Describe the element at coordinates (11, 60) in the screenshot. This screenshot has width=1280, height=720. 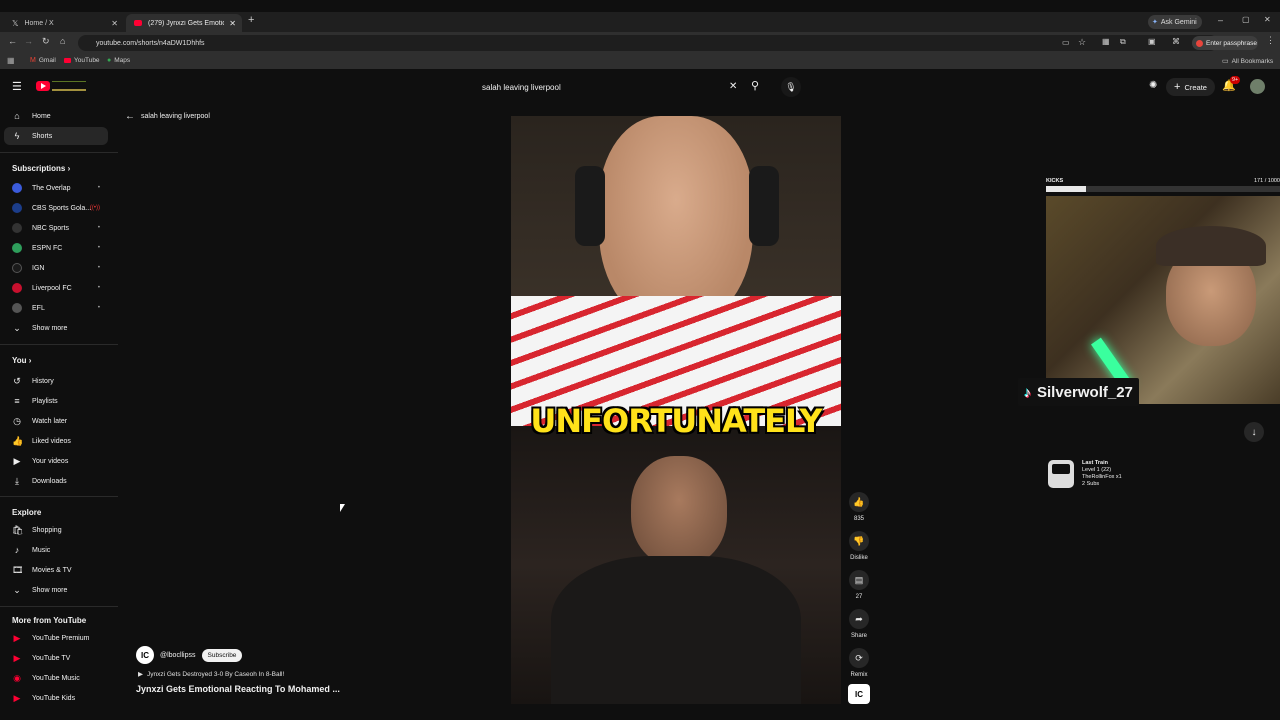
I see `apps-grid-icon: ▦` at that location.